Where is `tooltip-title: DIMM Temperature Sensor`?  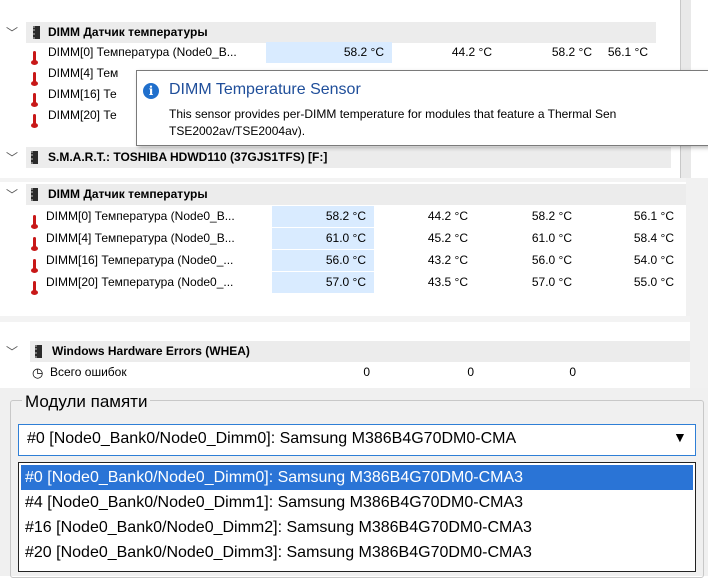 tooltip-title: DIMM Temperature Sensor is located at coordinates (265, 89).